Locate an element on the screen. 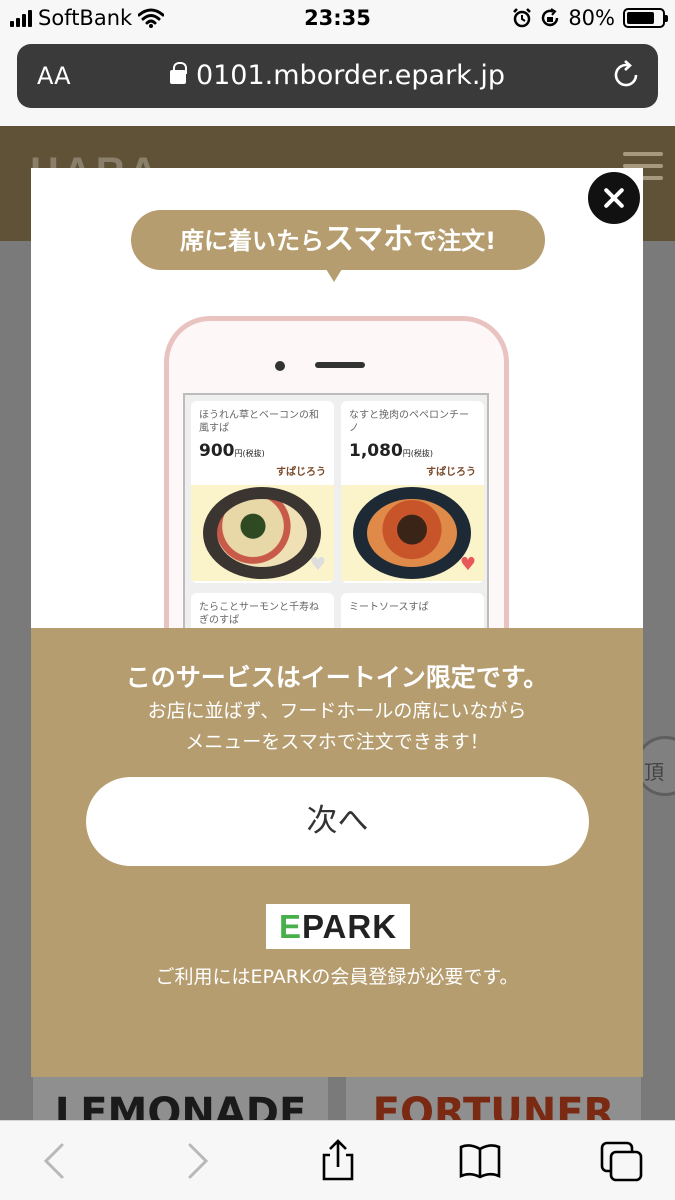  url-display: 0101.mborder.epark.jp is located at coordinates (337, 75).